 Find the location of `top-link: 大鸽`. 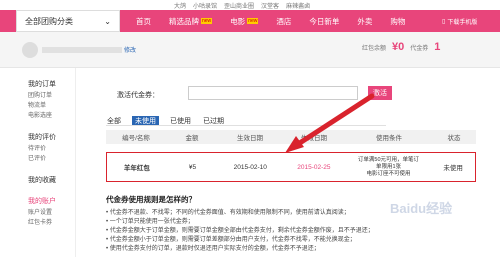

top-link: 大鸽 is located at coordinates (180, 5).